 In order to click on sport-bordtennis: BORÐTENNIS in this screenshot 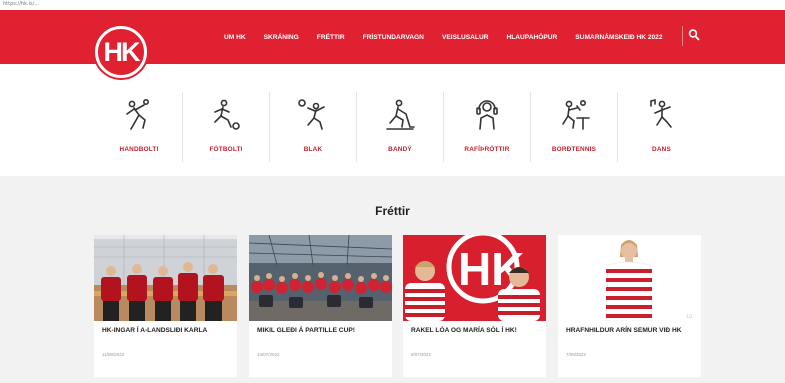, I will do `click(574, 127)`.